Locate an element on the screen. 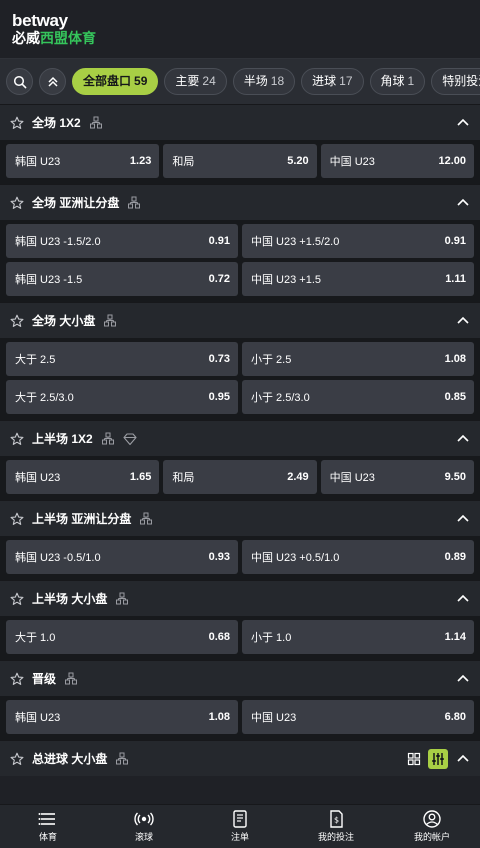 The image size is (480, 848). filter-chip-count: 24 is located at coordinates (209, 81).